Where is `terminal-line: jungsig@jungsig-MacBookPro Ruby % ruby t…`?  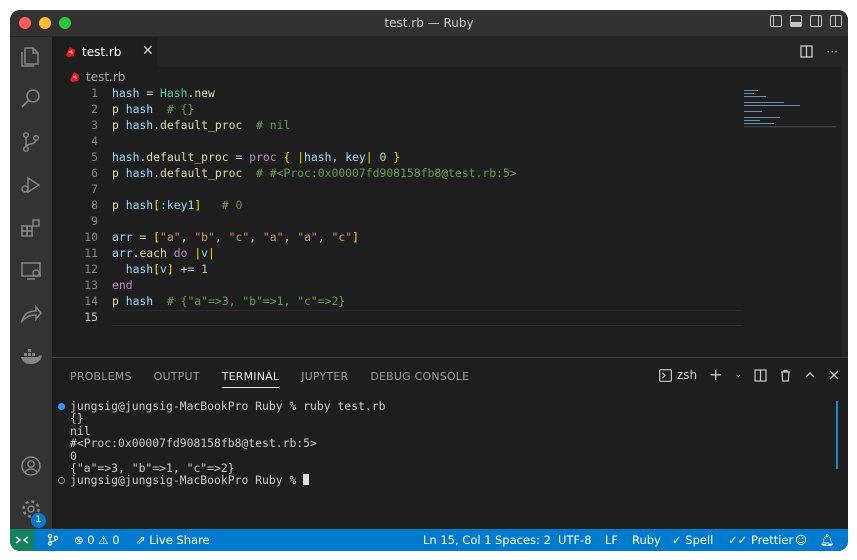 terminal-line: jungsig@jungsig-MacBookPro Ruby % ruby t… is located at coordinates (220, 406).